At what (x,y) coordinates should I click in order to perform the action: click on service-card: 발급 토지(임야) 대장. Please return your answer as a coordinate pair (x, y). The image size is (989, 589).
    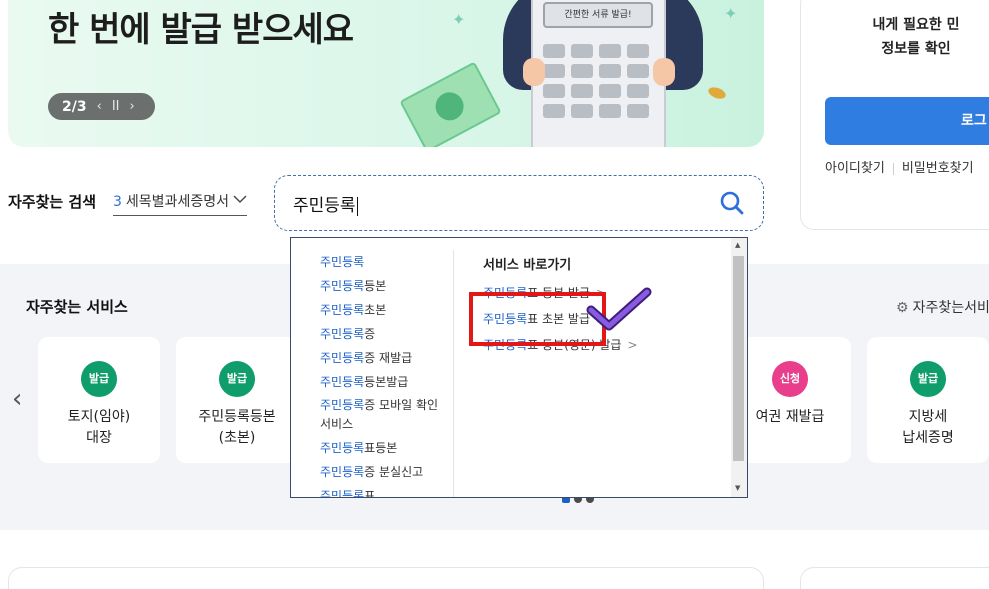
    Looking at the image, I should click on (99, 400).